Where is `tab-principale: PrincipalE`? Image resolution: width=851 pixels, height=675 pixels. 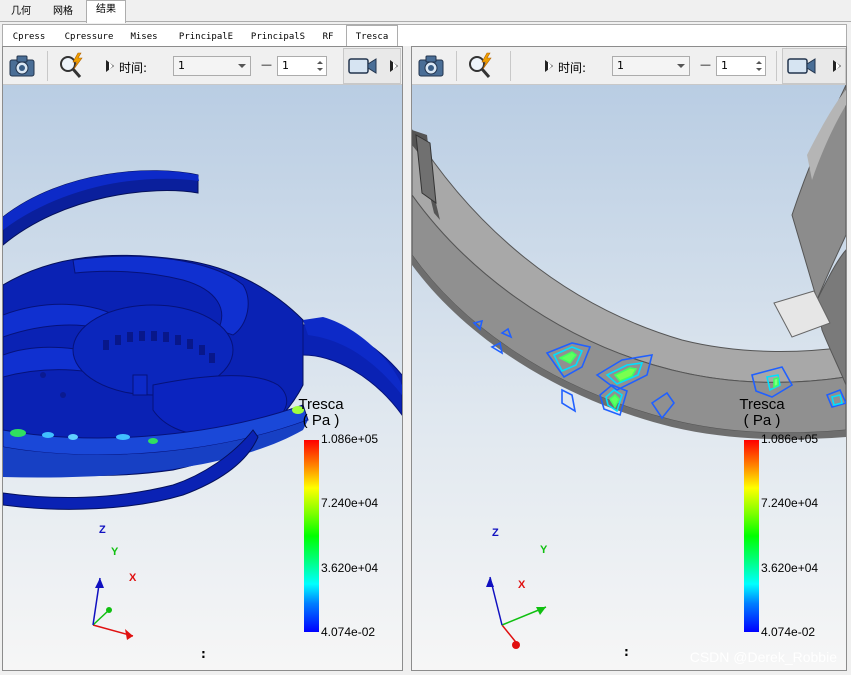
tab-principale: PrincipalE is located at coordinates (206, 37).